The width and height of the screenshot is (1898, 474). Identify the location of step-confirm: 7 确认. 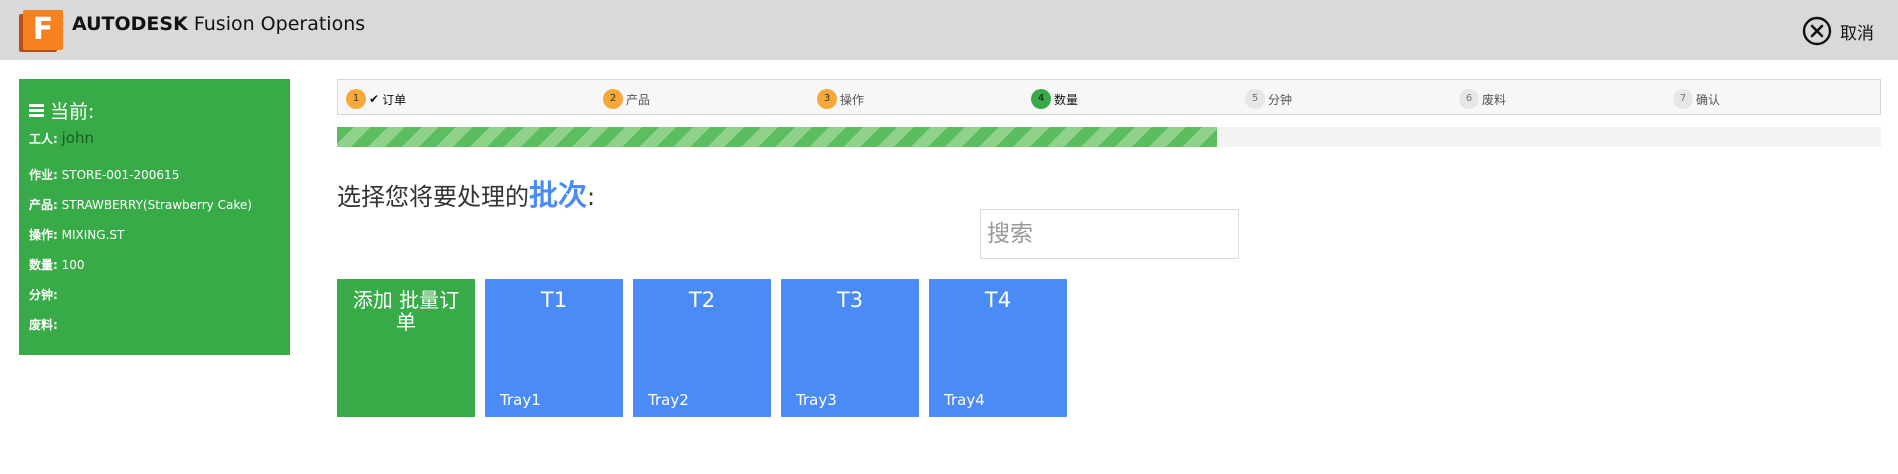
(1696, 99).